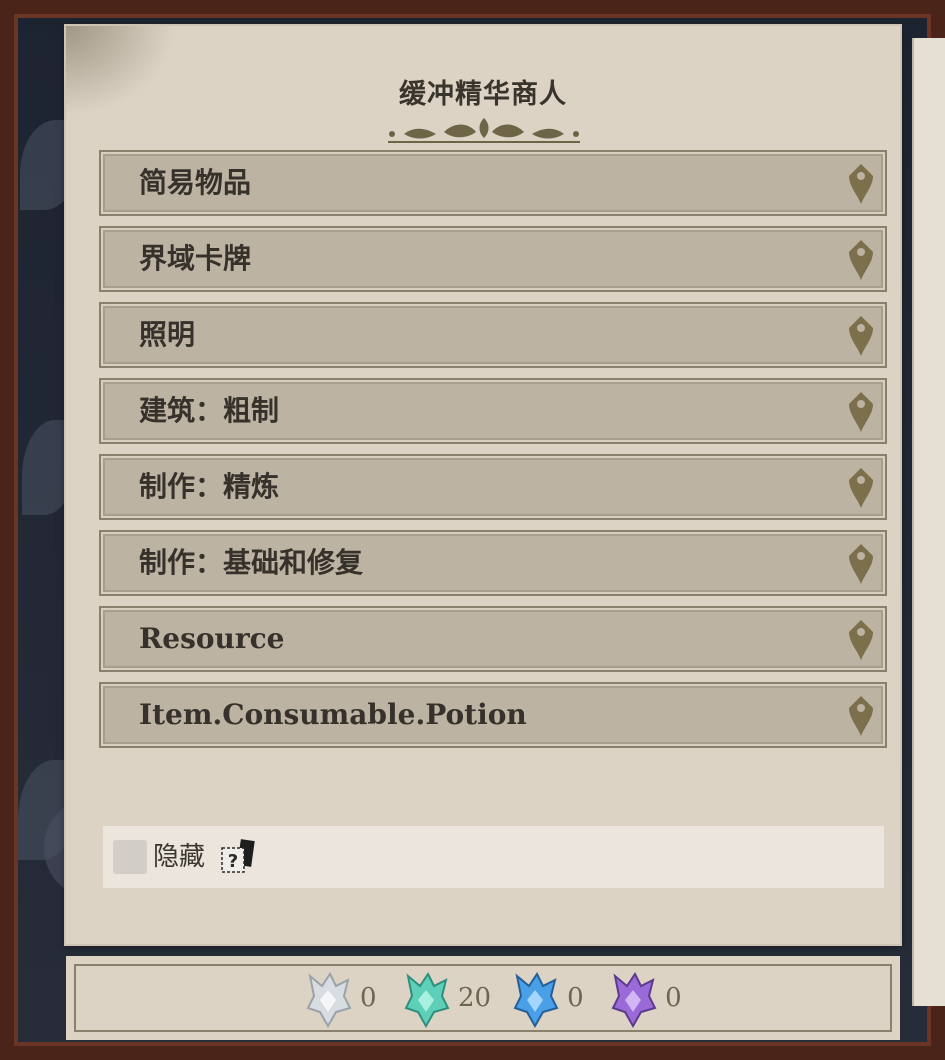  I want to click on category-item-realm-cards: 界域卡牌, so click(493, 259).